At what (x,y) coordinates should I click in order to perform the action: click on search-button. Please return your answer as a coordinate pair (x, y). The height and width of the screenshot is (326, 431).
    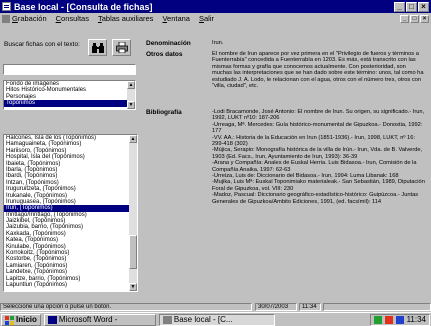
    Looking at the image, I should click on (97, 47).